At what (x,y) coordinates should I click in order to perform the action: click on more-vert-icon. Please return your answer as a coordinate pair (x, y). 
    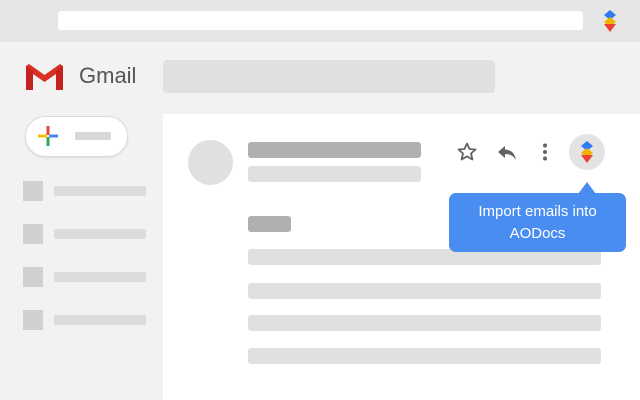
    Looking at the image, I should click on (545, 152).